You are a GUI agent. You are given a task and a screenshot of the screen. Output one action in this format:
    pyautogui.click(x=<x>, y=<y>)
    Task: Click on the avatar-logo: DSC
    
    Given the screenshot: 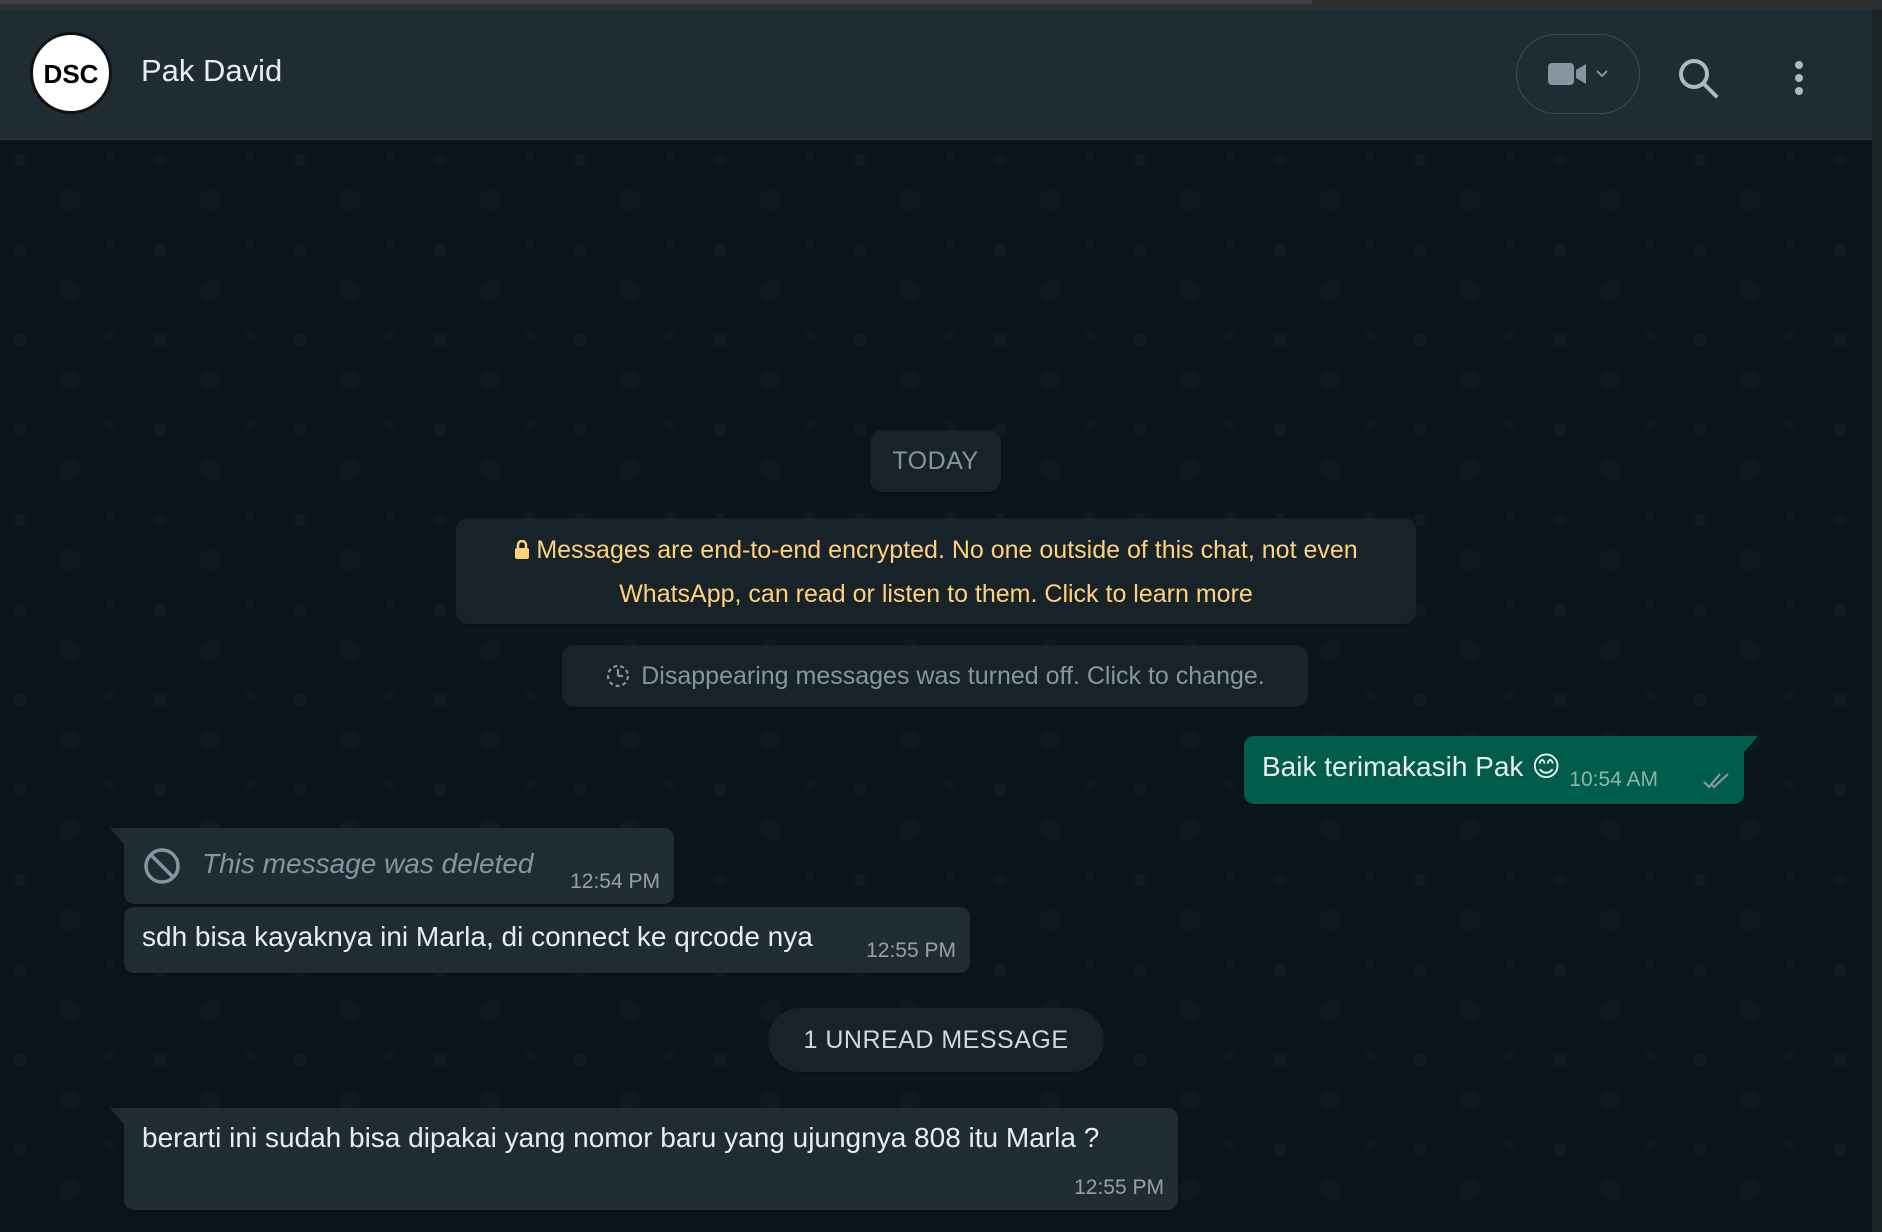 What is the action you would take?
    pyautogui.click(x=71, y=73)
    